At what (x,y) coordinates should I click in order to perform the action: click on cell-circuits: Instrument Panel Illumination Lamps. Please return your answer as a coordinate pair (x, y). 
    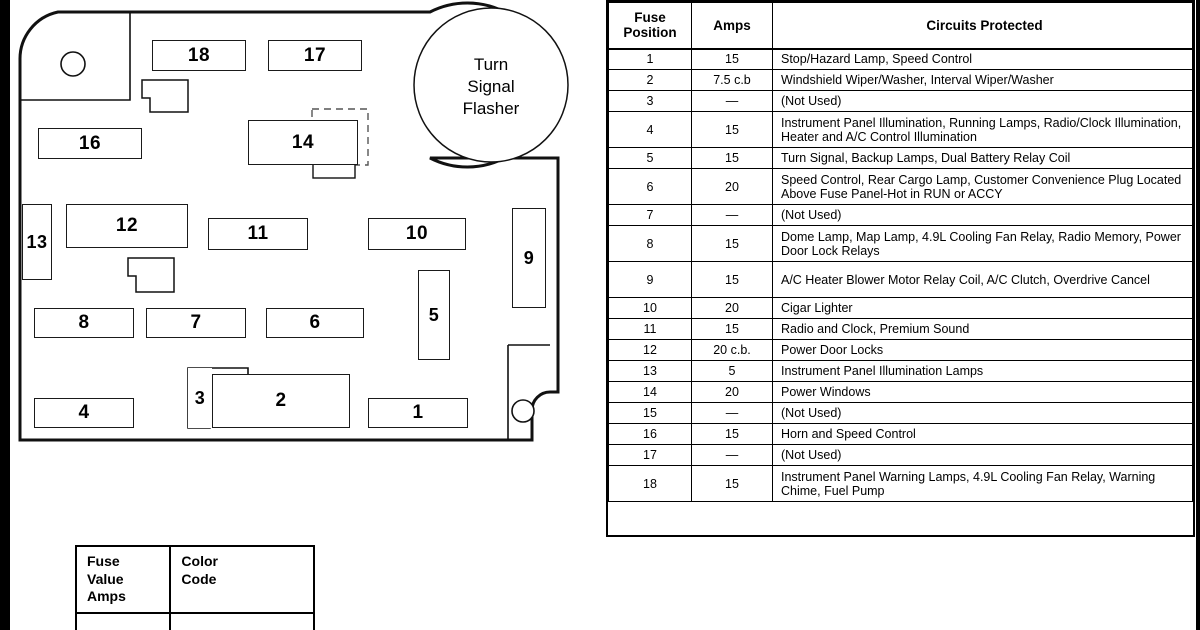
    Looking at the image, I should click on (982, 371).